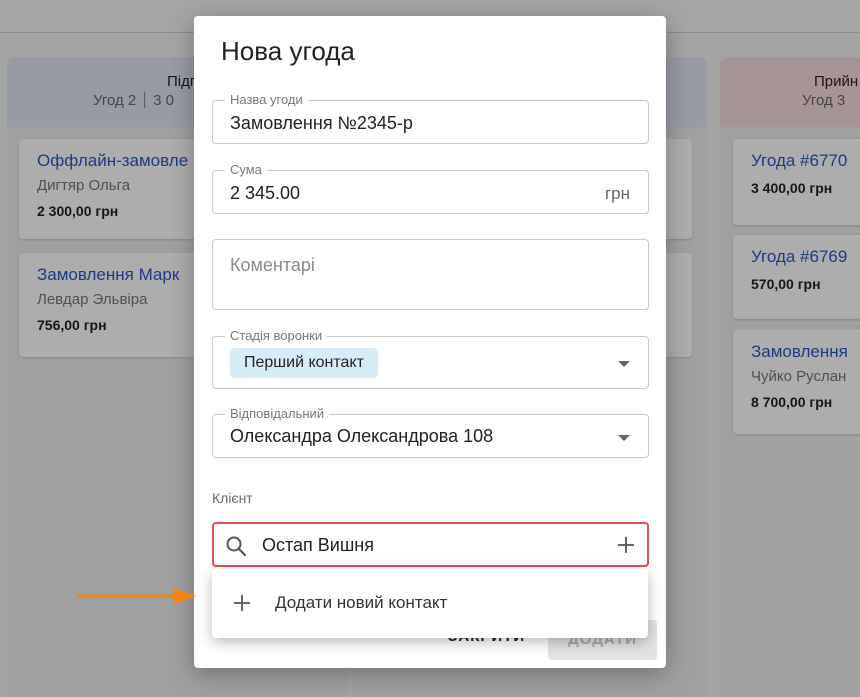  What do you see at coordinates (361, 603) in the screenshot?
I see `add-new-contact-option: Додати новий контакт` at bounding box center [361, 603].